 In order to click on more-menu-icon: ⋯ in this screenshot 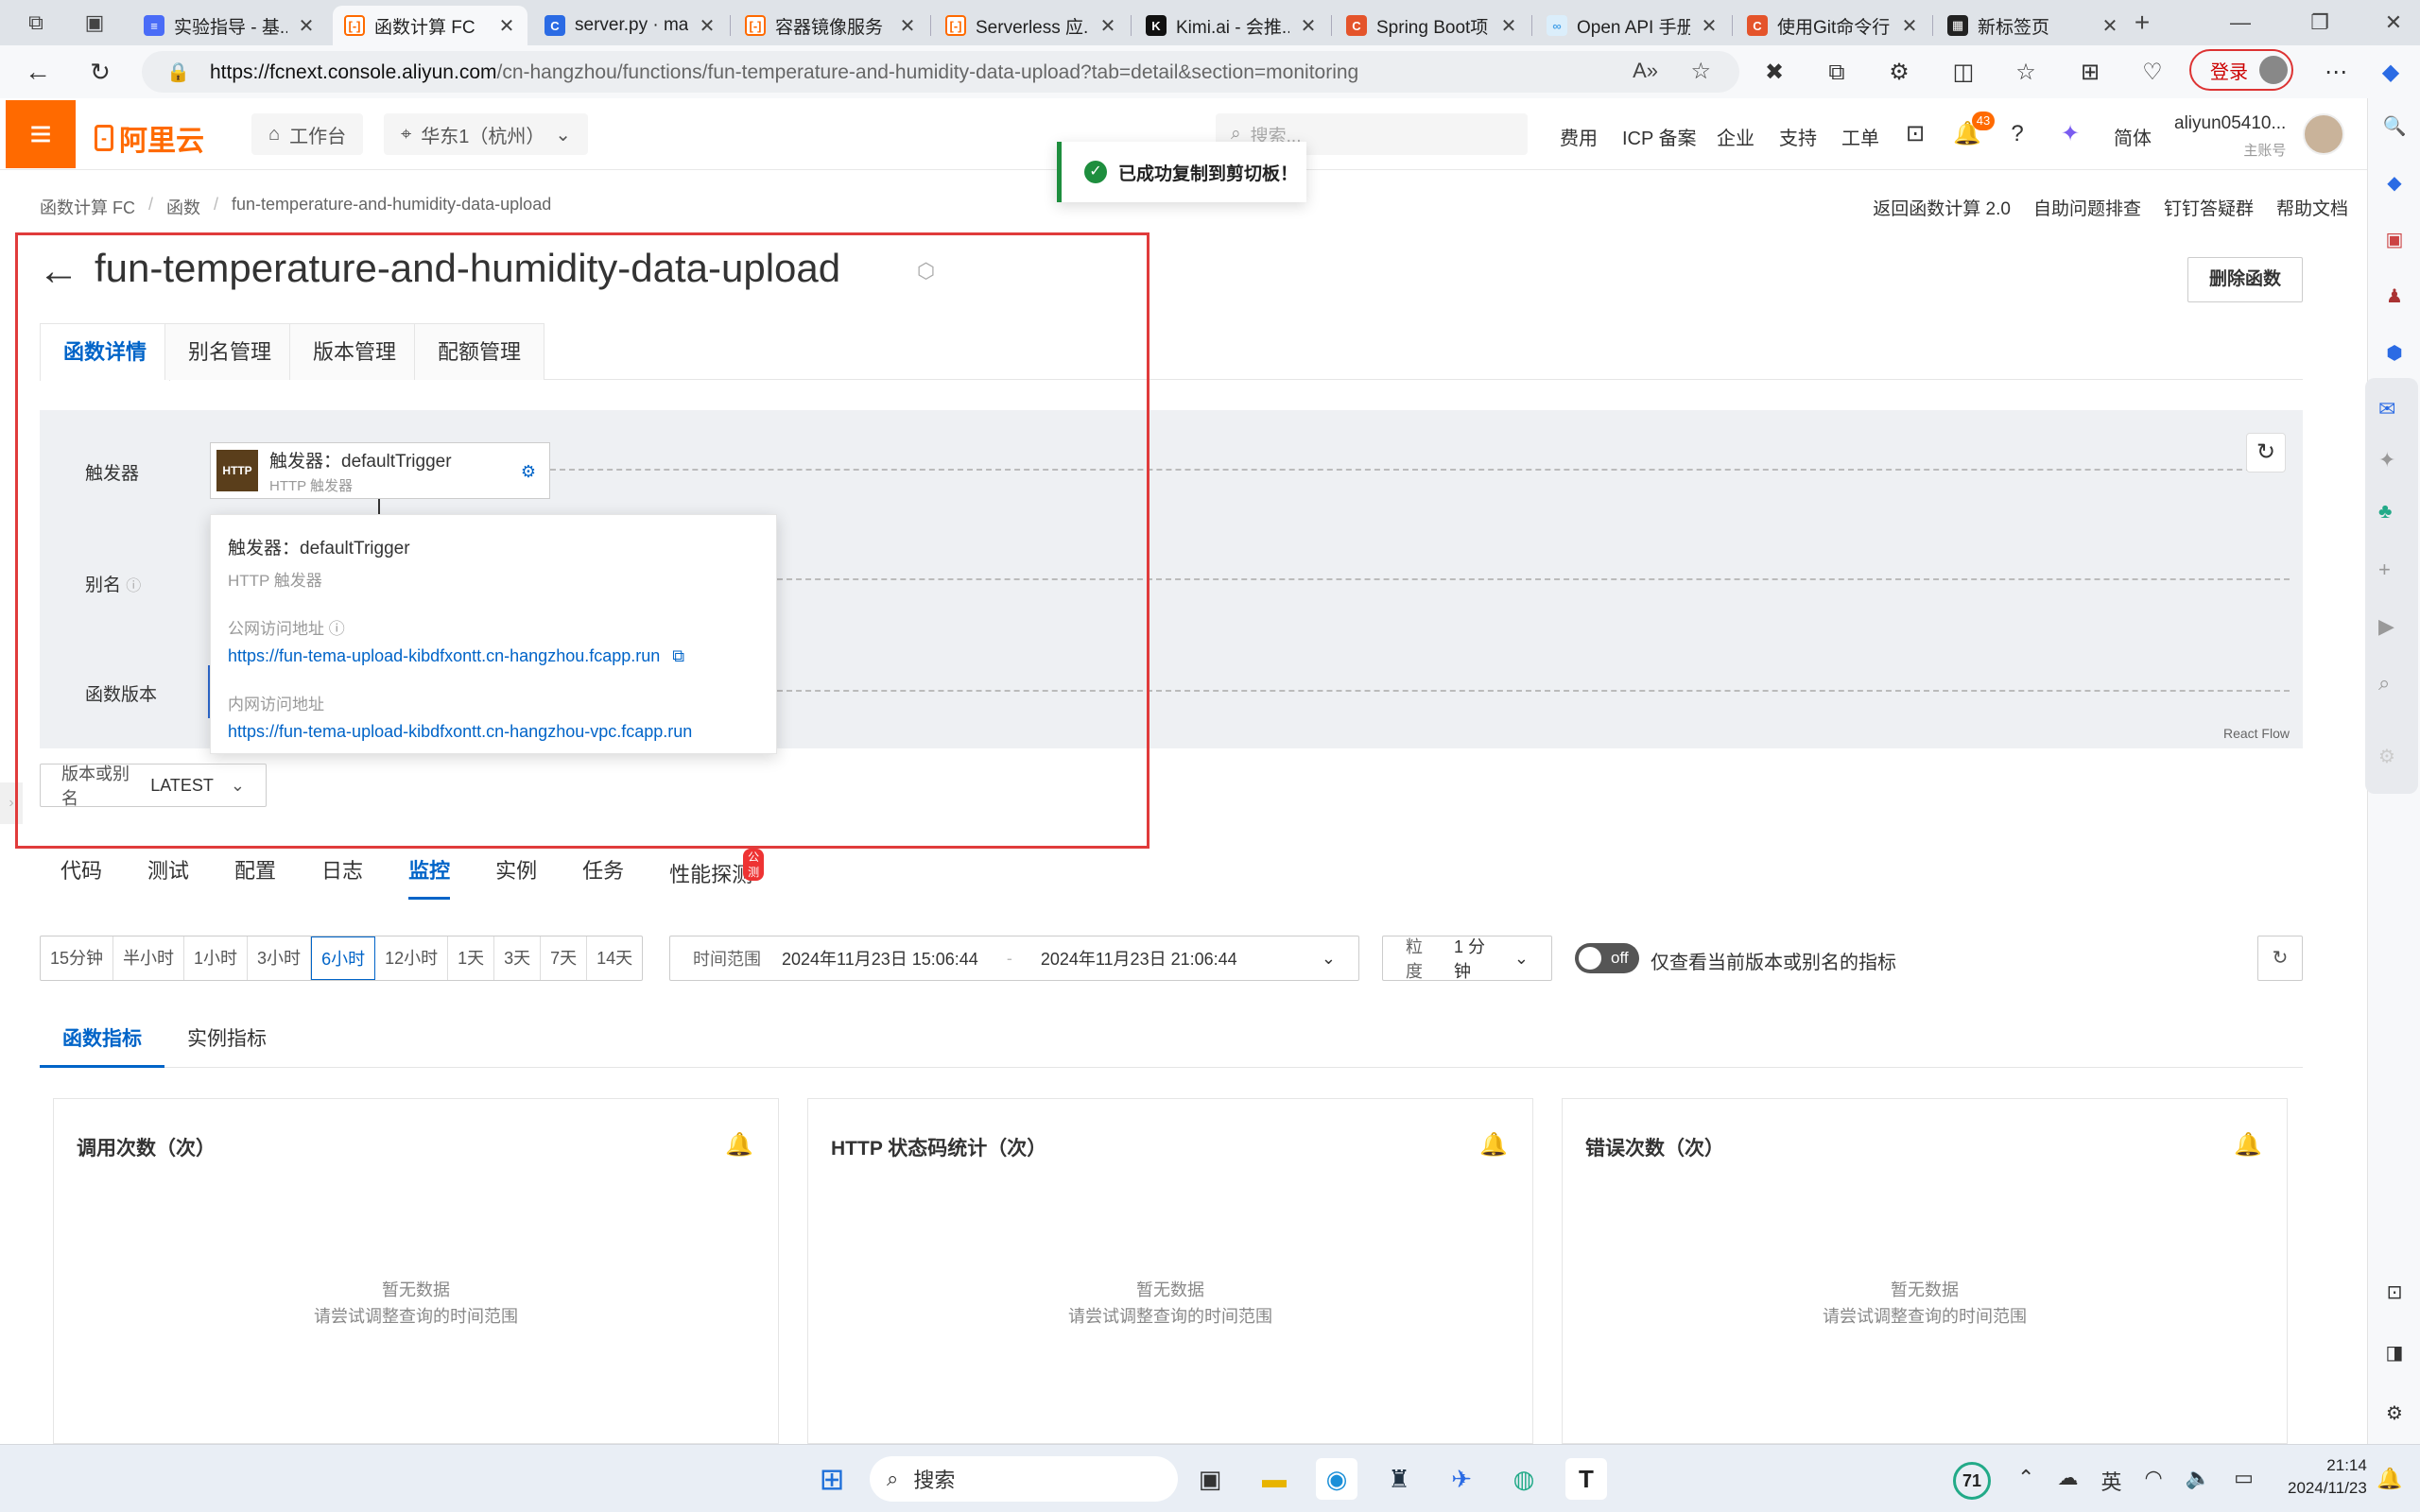, I will do `click(2336, 73)`.